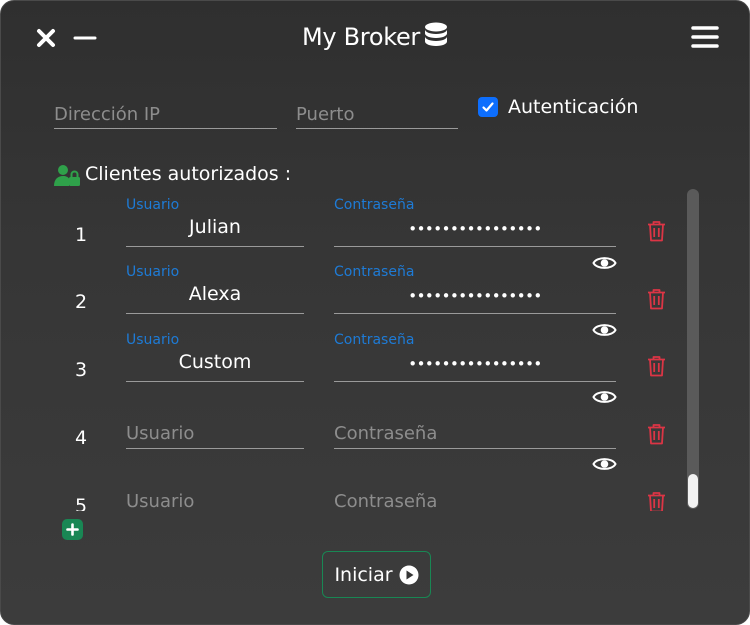 The width and height of the screenshot is (750, 625). Describe the element at coordinates (215, 362) in the screenshot. I see `username-value: Custom` at that location.